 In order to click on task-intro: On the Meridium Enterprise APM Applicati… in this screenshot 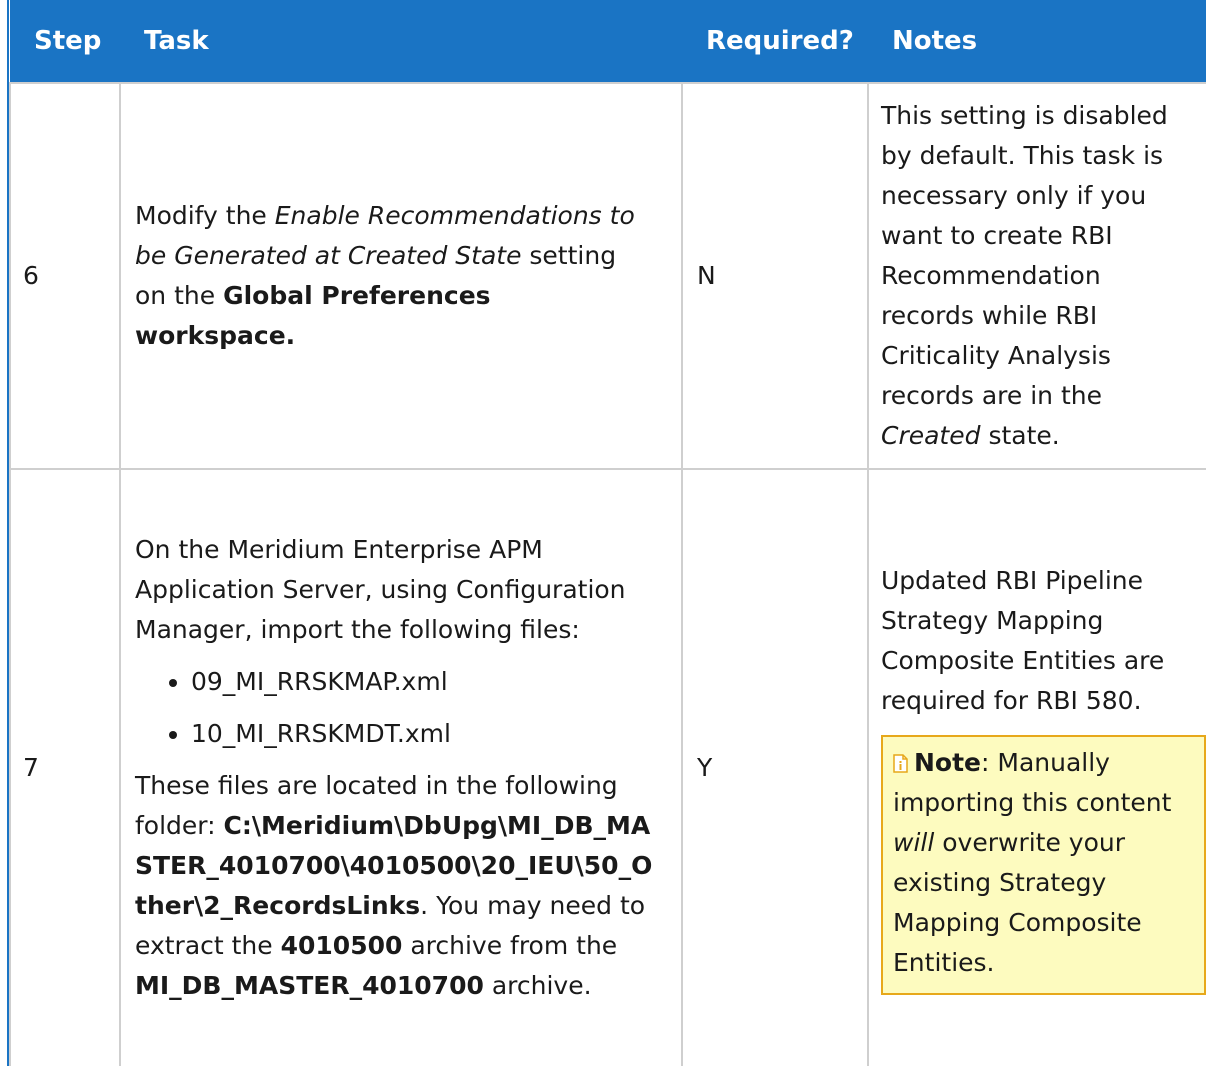, I will do `click(380, 589)`.